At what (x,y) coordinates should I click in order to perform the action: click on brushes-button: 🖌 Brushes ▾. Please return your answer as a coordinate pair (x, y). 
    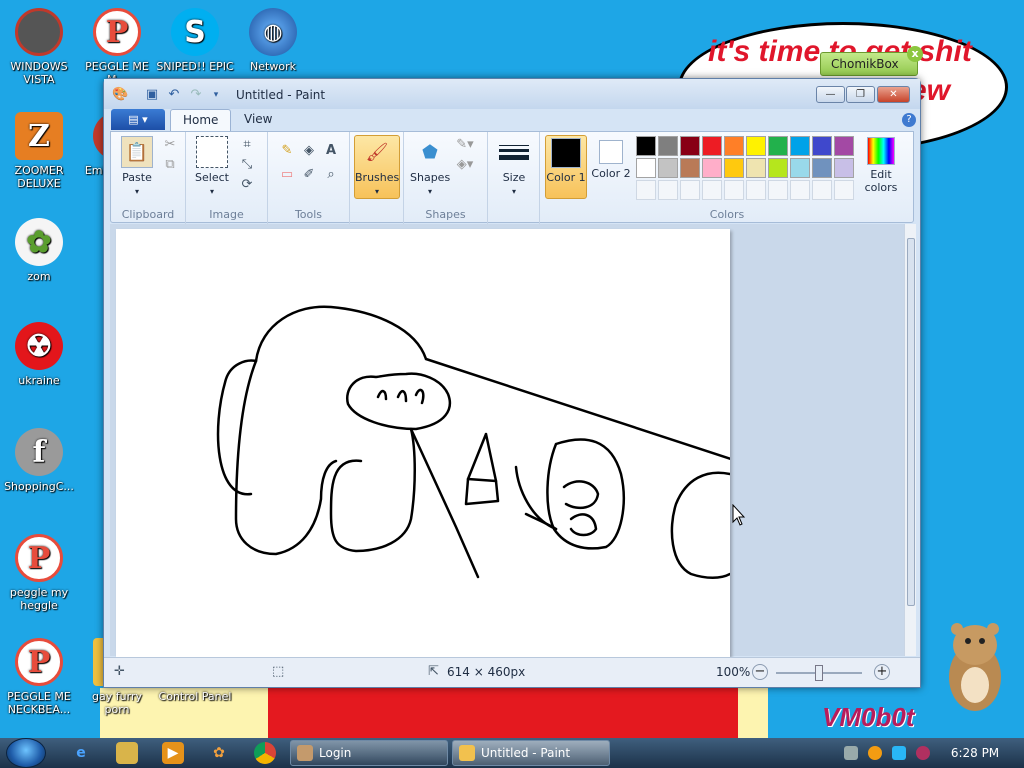
    Looking at the image, I should click on (377, 167).